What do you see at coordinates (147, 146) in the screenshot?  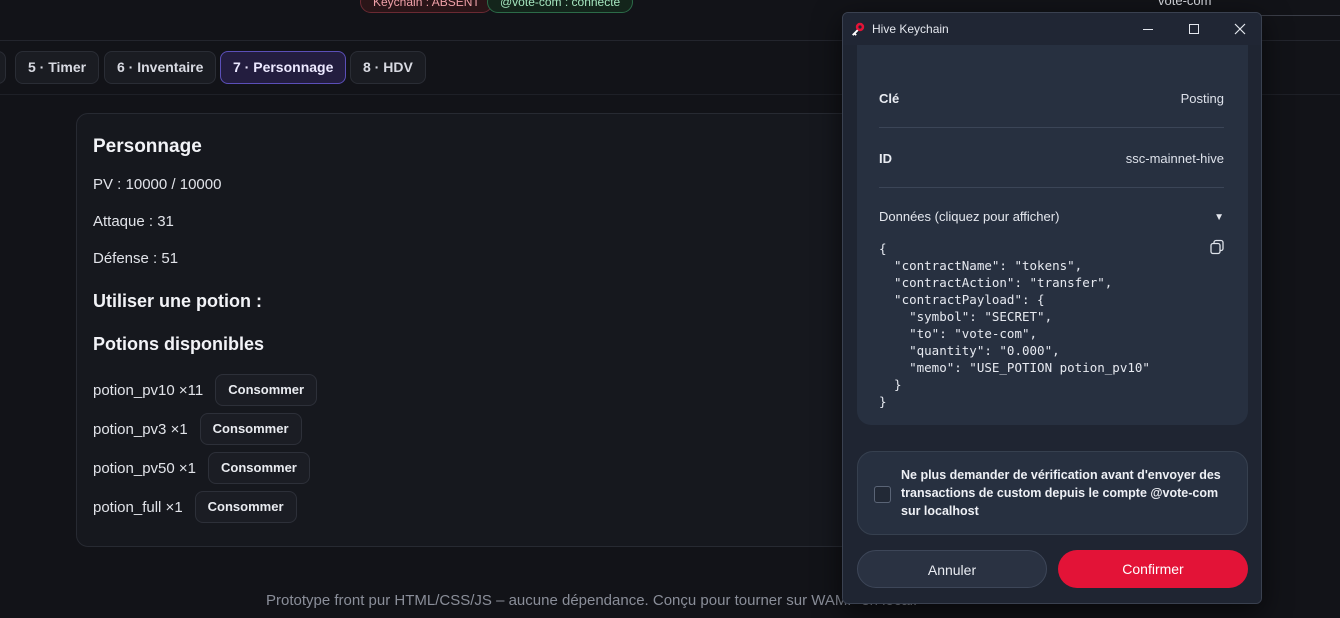 I see `character-title: Personnage` at bounding box center [147, 146].